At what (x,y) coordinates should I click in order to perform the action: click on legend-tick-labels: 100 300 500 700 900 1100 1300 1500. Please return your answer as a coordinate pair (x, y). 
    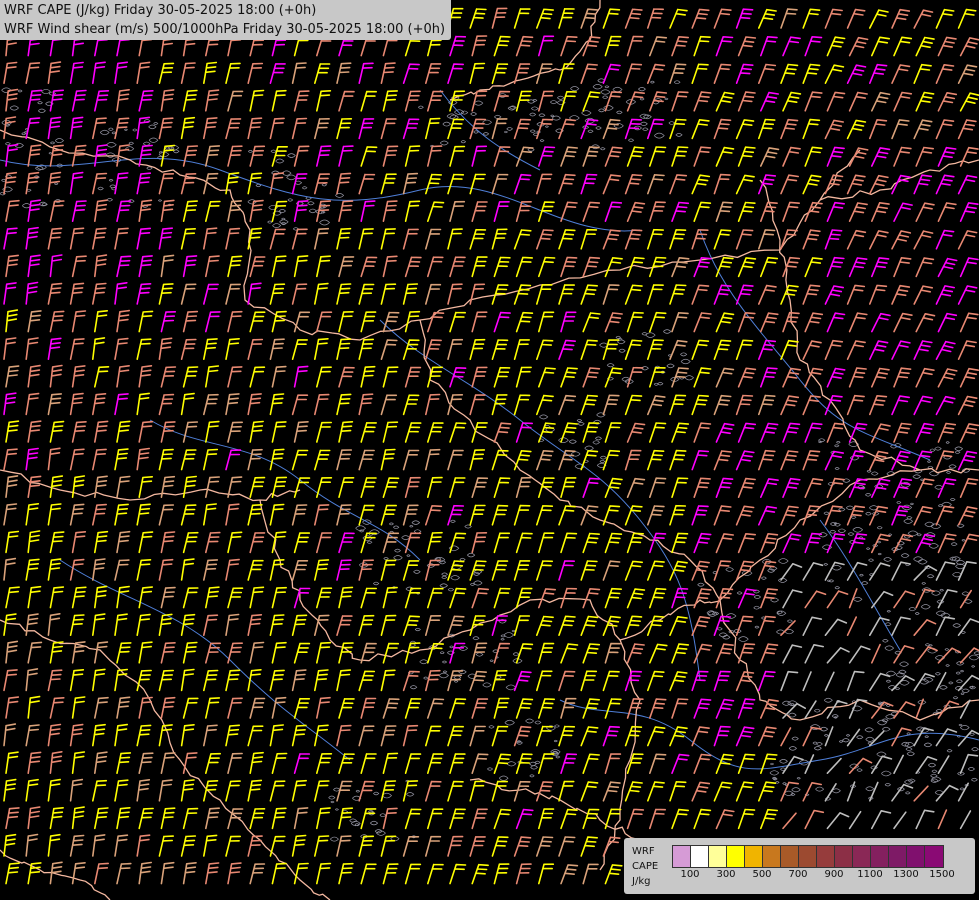
    Looking at the image, I should click on (817, 877).